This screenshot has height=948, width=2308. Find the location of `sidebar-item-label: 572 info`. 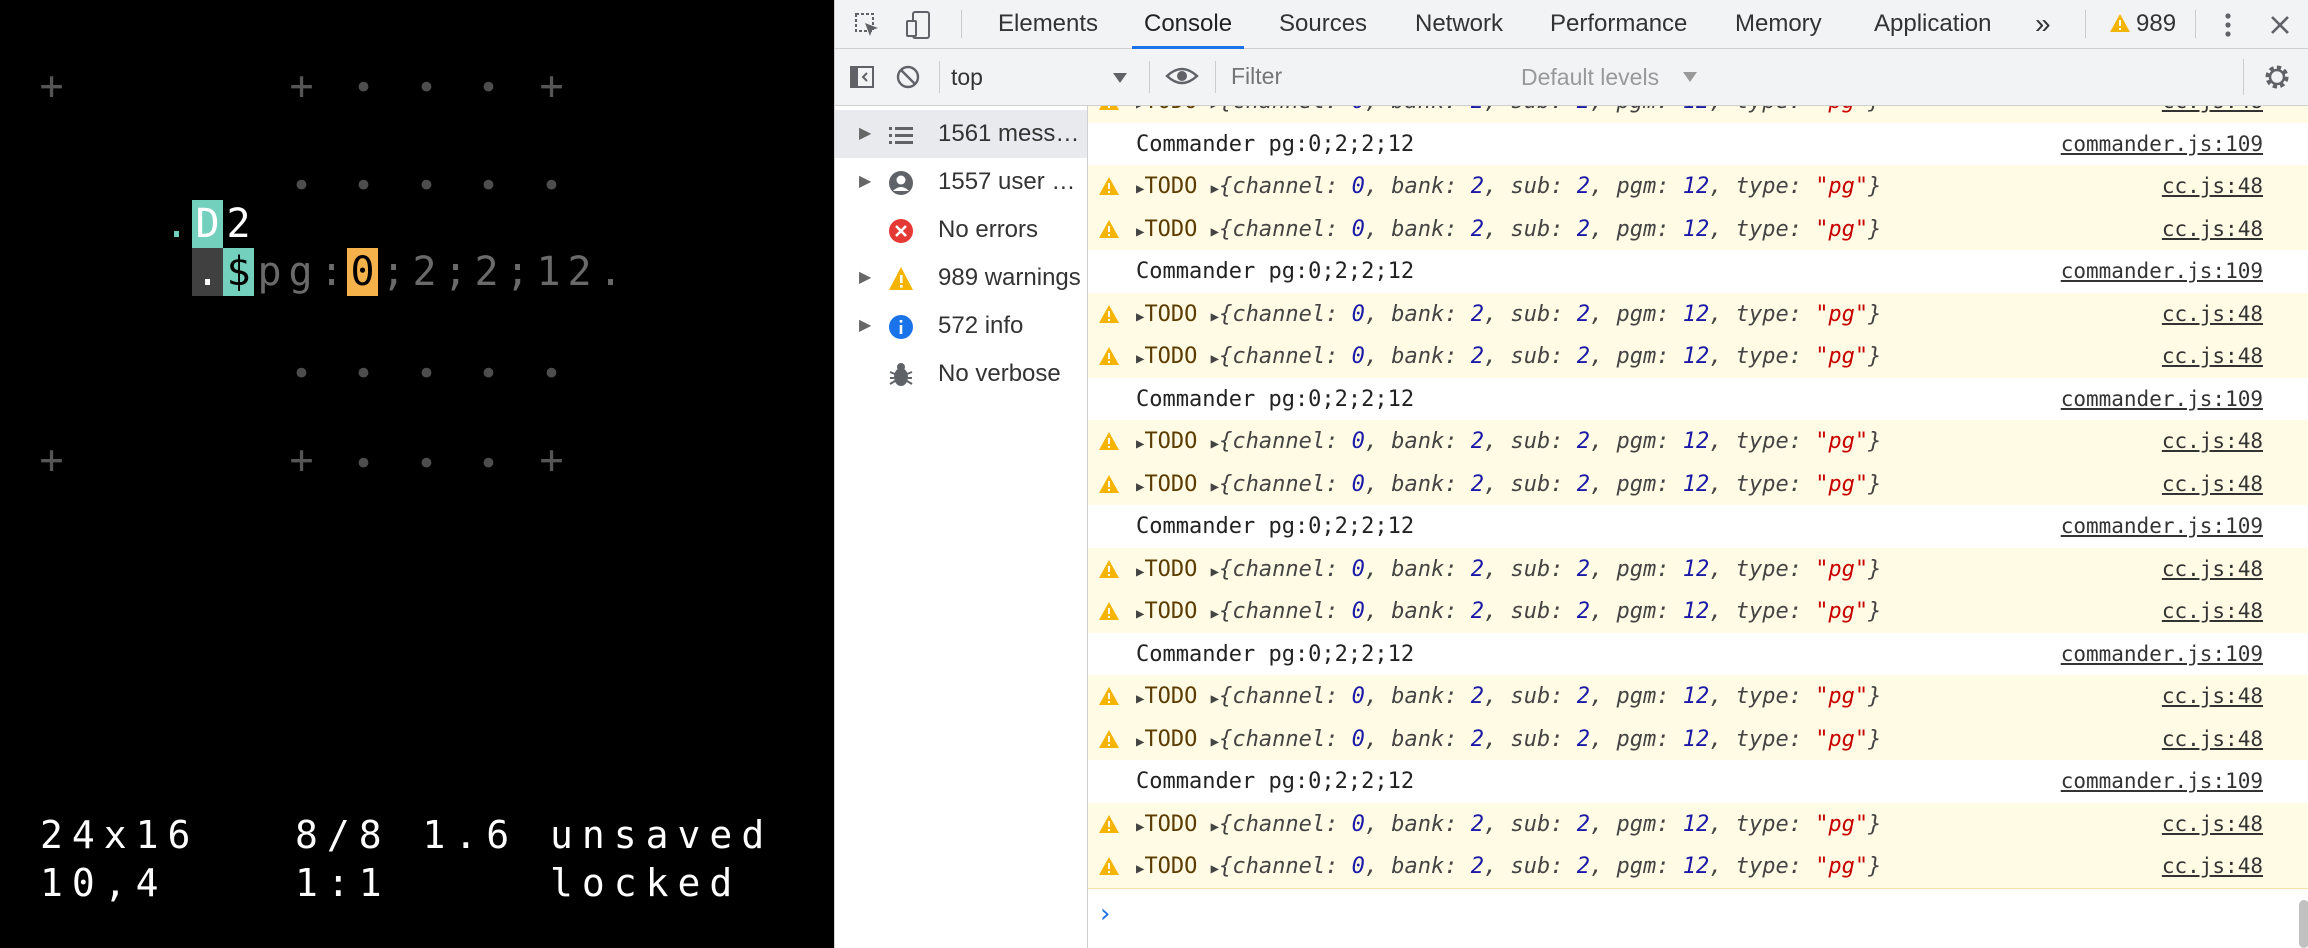

sidebar-item-label: 572 info is located at coordinates (981, 325).